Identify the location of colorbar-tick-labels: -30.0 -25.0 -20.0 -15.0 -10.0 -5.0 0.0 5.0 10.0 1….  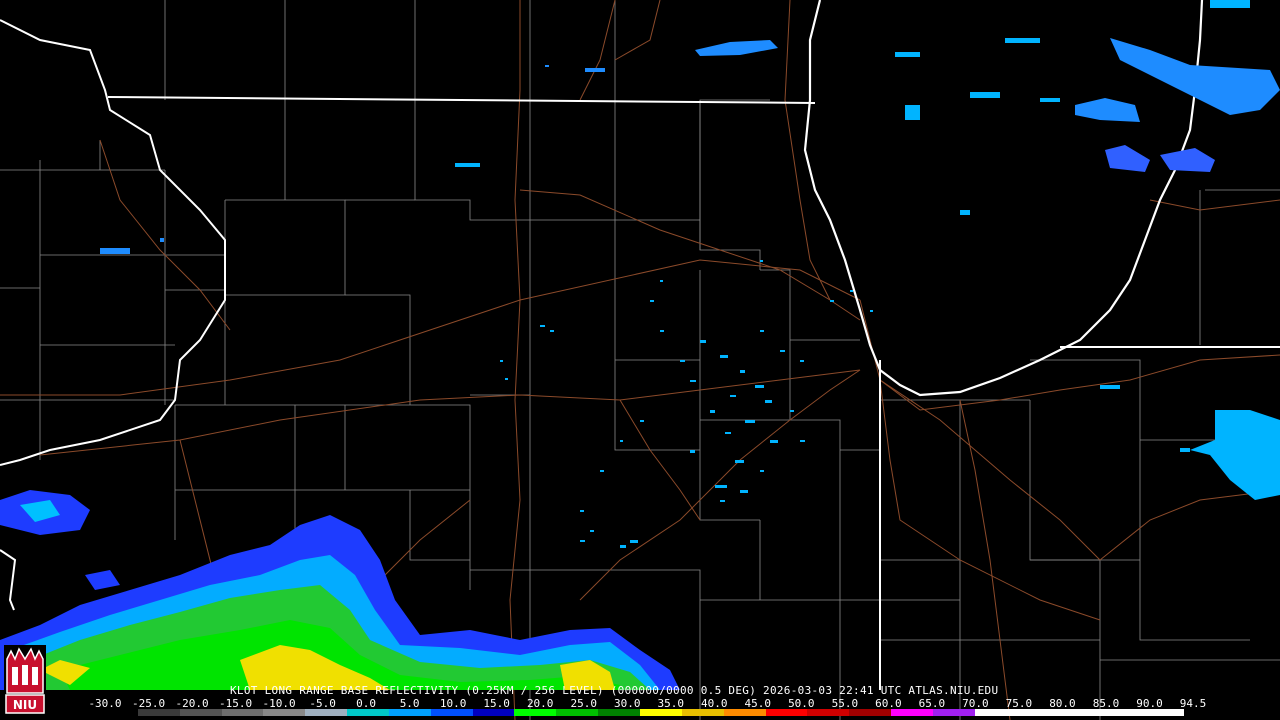
(647, 703).